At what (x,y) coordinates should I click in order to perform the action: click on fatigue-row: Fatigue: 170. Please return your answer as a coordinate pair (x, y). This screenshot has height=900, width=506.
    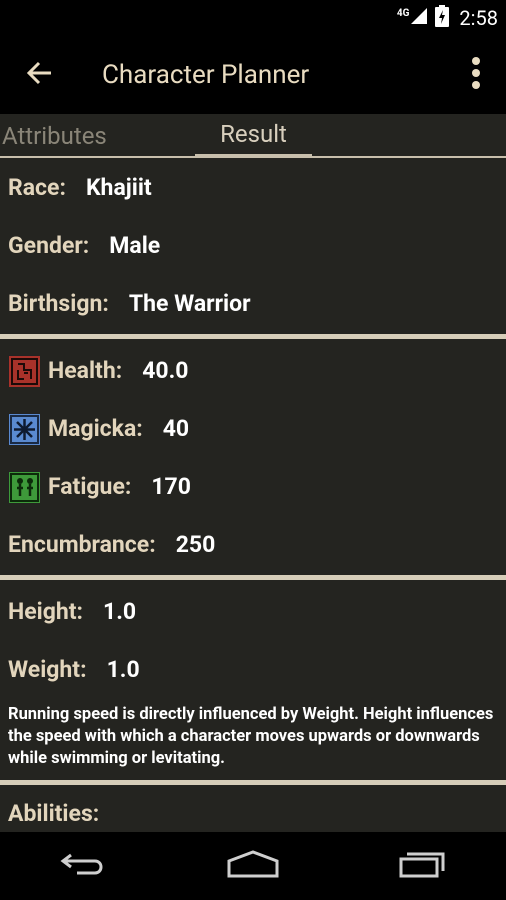
    Looking at the image, I should click on (253, 486).